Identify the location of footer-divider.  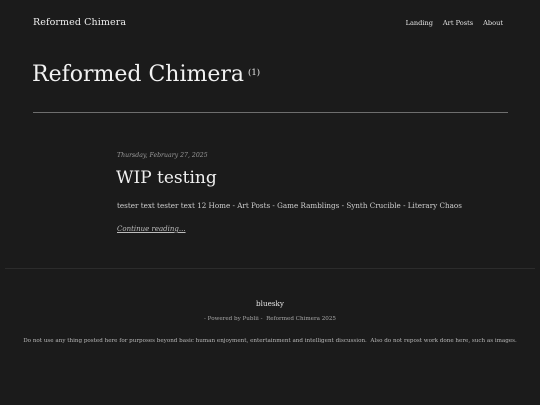
(270, 268).